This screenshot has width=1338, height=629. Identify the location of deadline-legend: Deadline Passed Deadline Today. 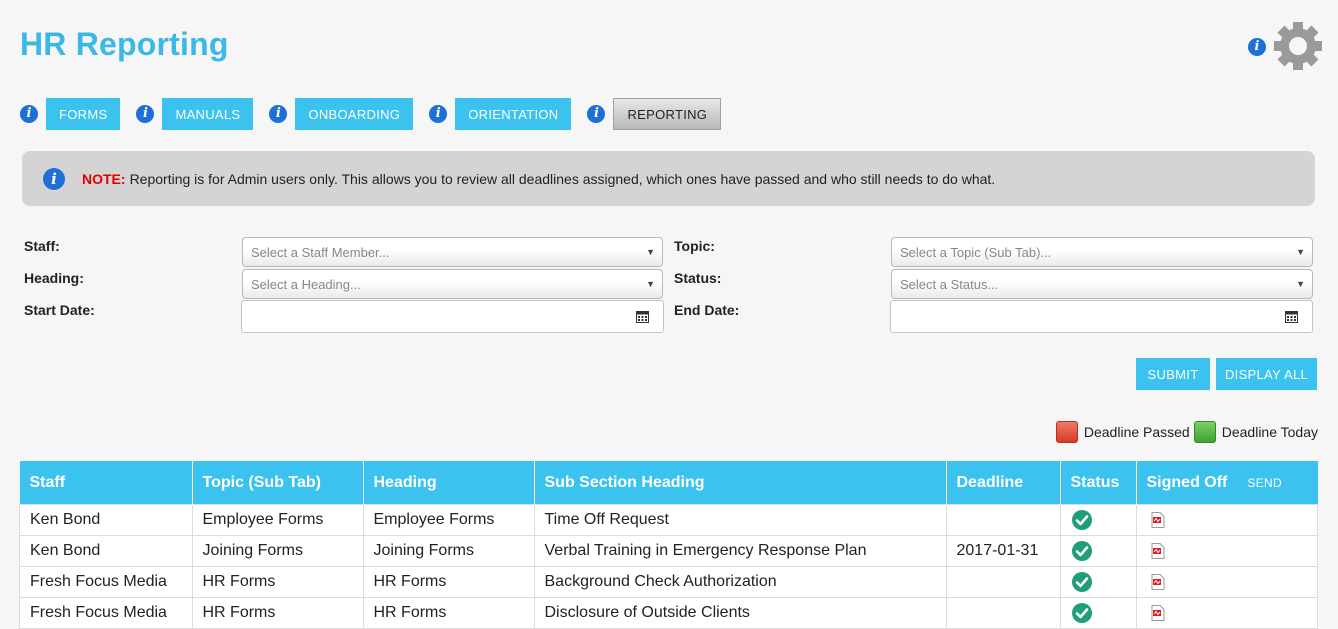
(1186, 432).